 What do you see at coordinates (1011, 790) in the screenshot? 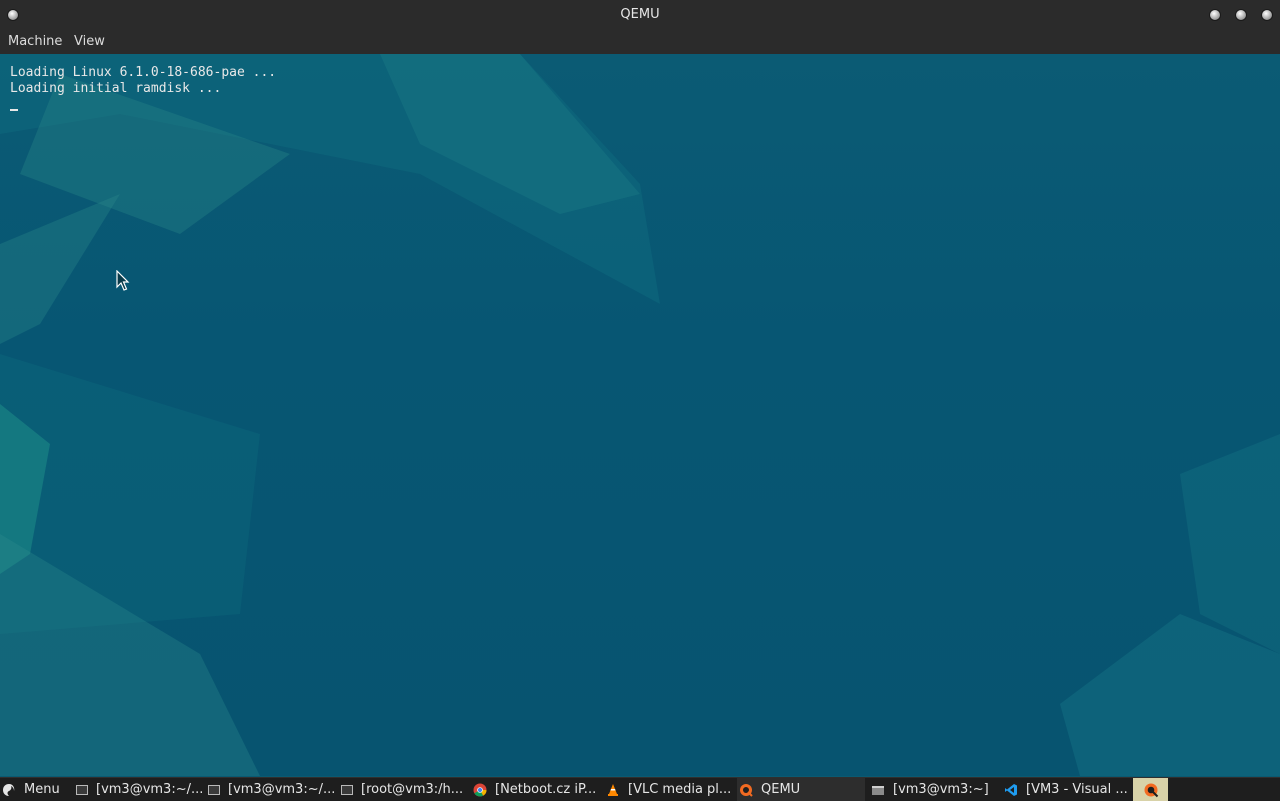
I see `vscode-icon` at bounding box center [1011, 790].